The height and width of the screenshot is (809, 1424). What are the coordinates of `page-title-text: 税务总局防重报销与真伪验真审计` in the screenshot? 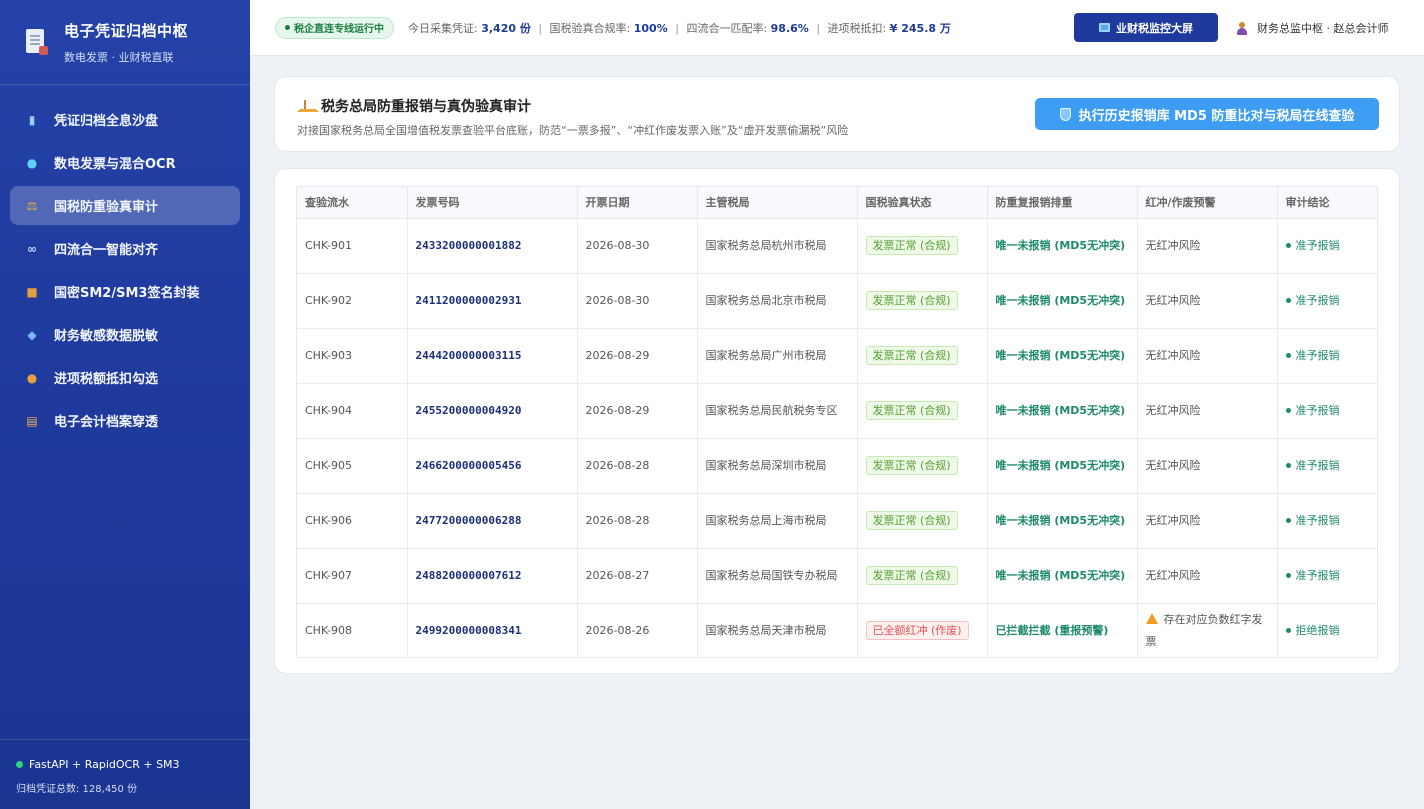 It's located at (426, 107).